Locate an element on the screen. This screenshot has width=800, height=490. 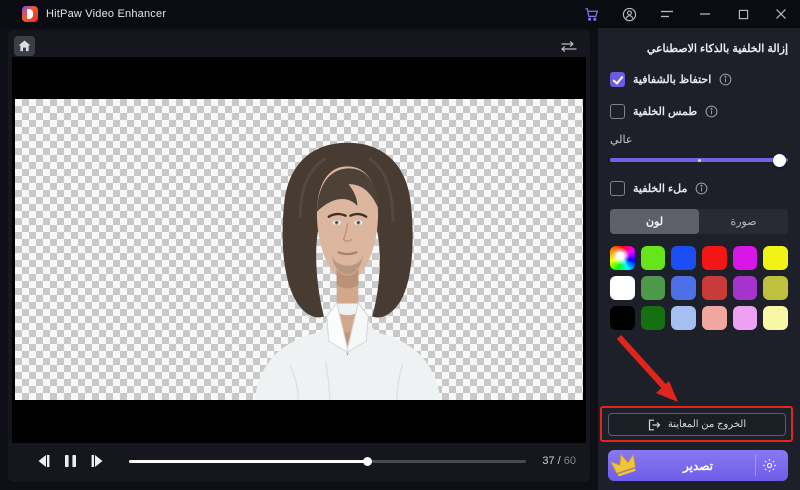
timeline-thumb is located at coordinates (368, 461).